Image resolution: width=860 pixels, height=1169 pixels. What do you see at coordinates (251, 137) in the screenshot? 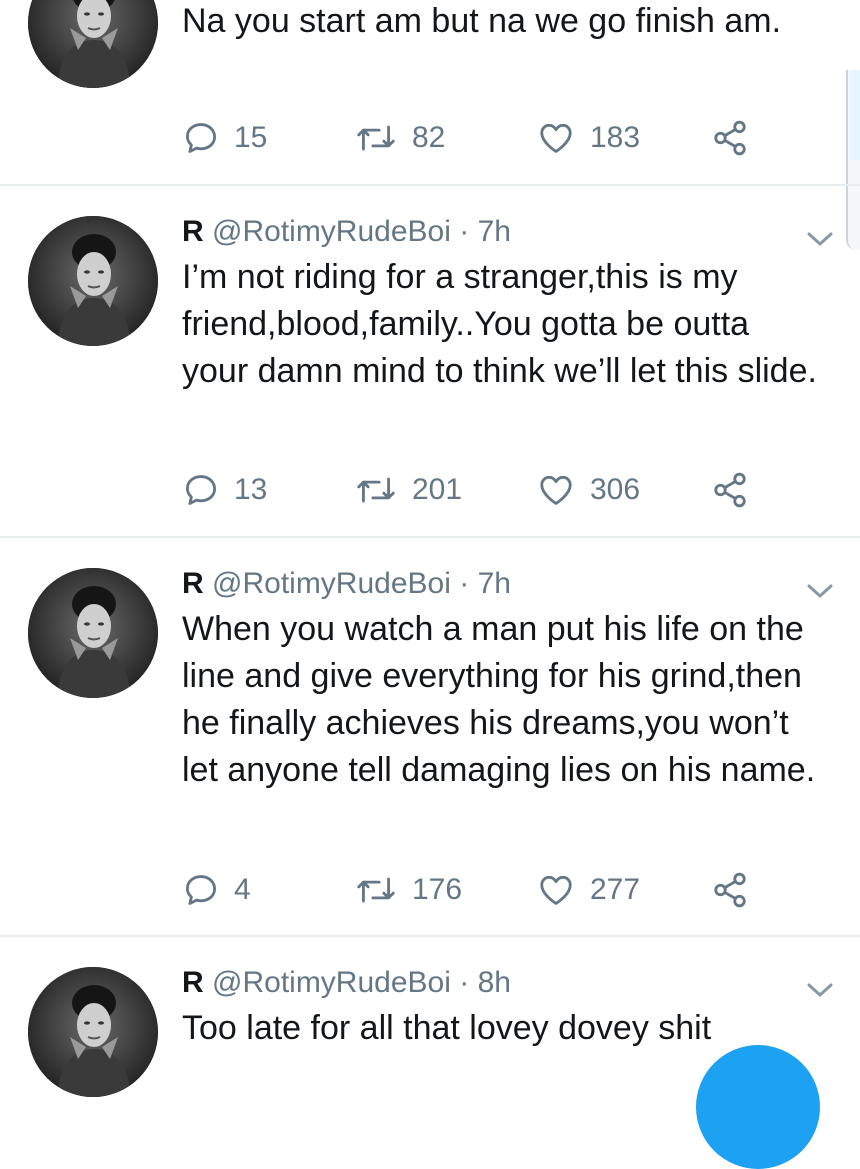
I see `reply-count: 15` at bounding box center [251, 137].